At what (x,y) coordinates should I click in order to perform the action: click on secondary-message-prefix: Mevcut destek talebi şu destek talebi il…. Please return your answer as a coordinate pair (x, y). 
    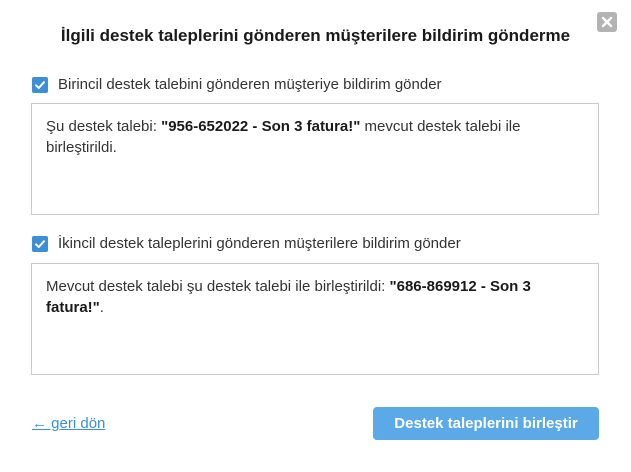
    Looking at the image, I should click on (218, 286).